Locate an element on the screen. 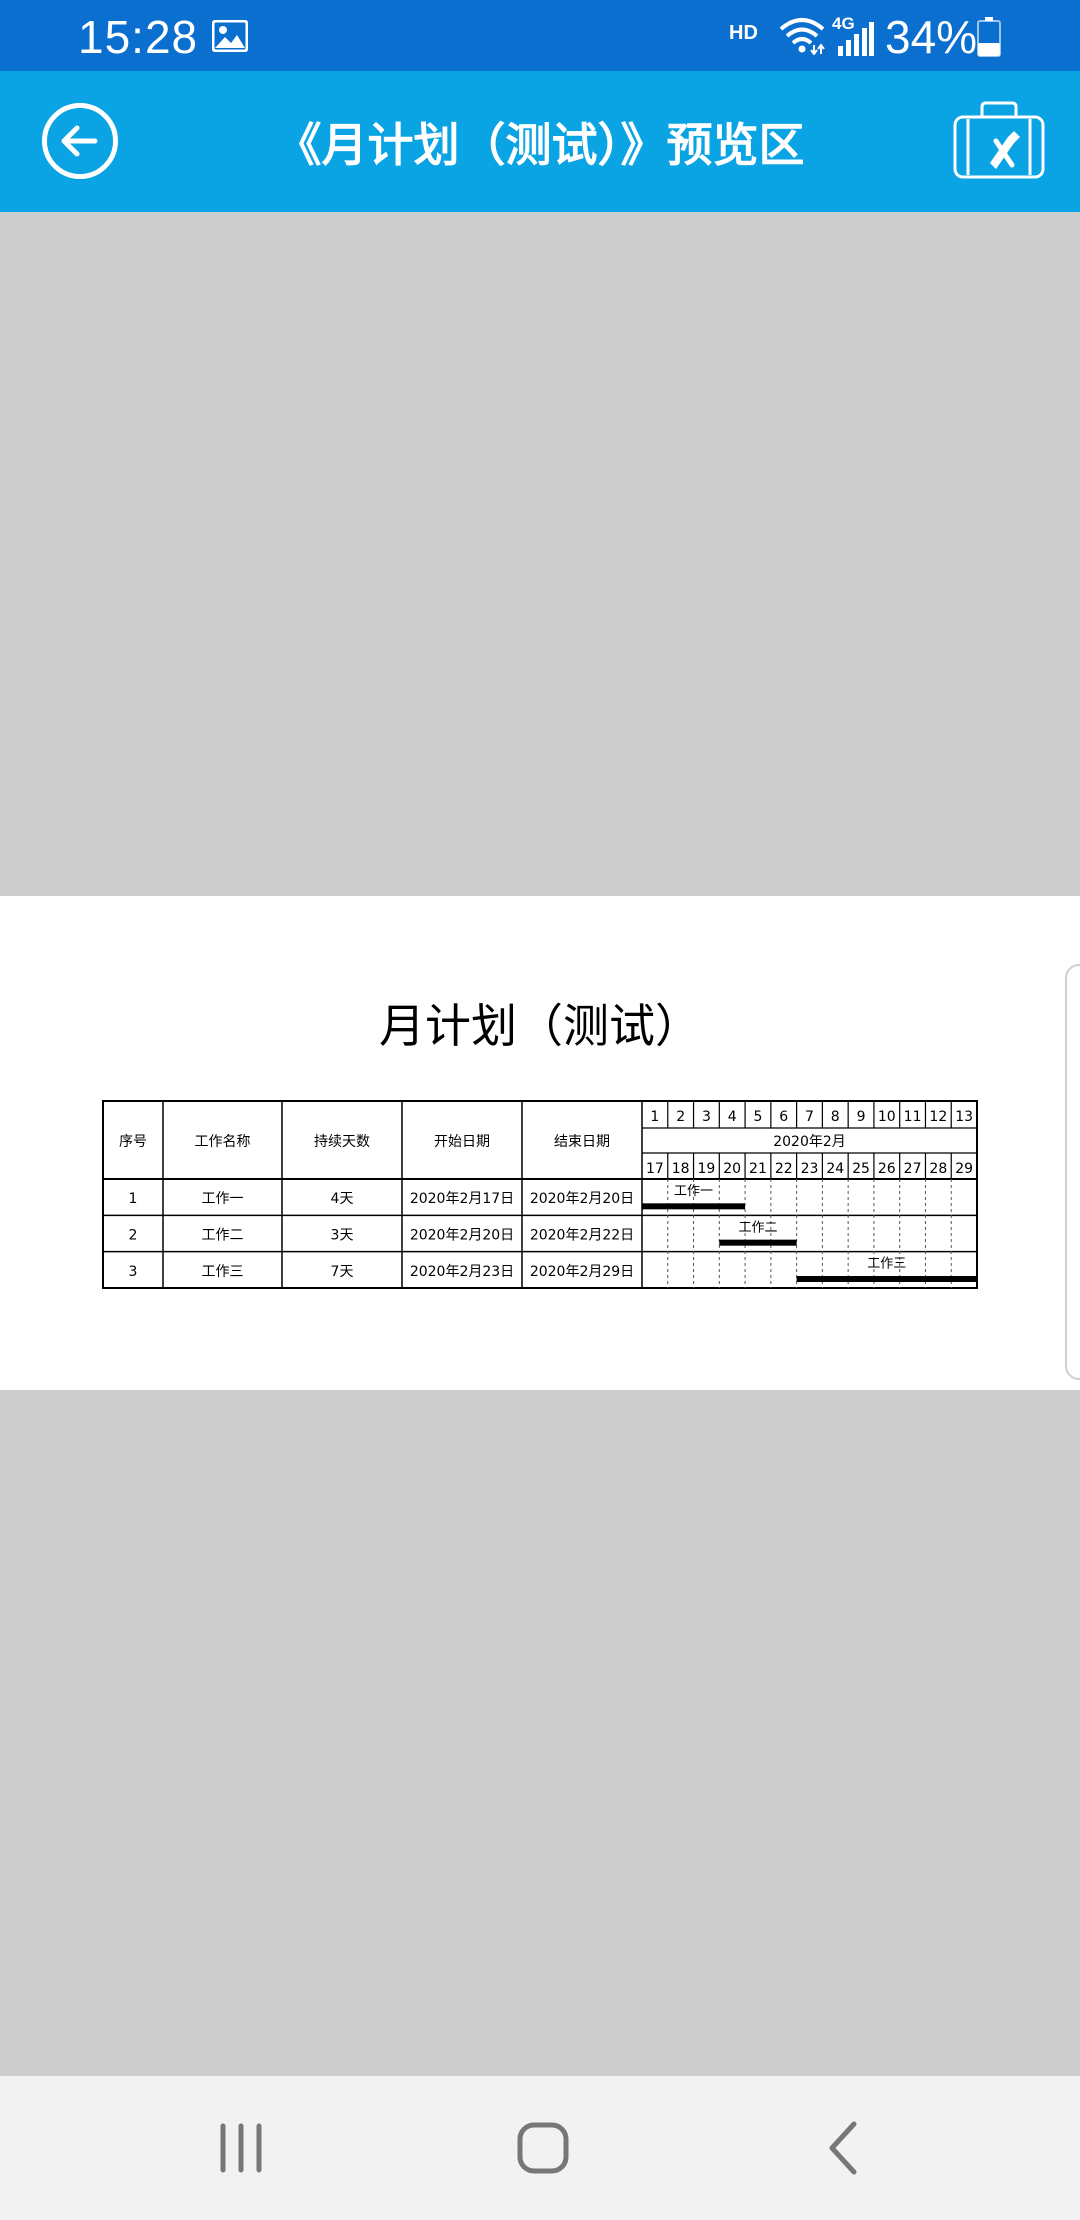 Image resolution: width=1080 pixels, height=2220 pixels. gantt-bar-label: 工作三 is located at coordinates (886, 1264).